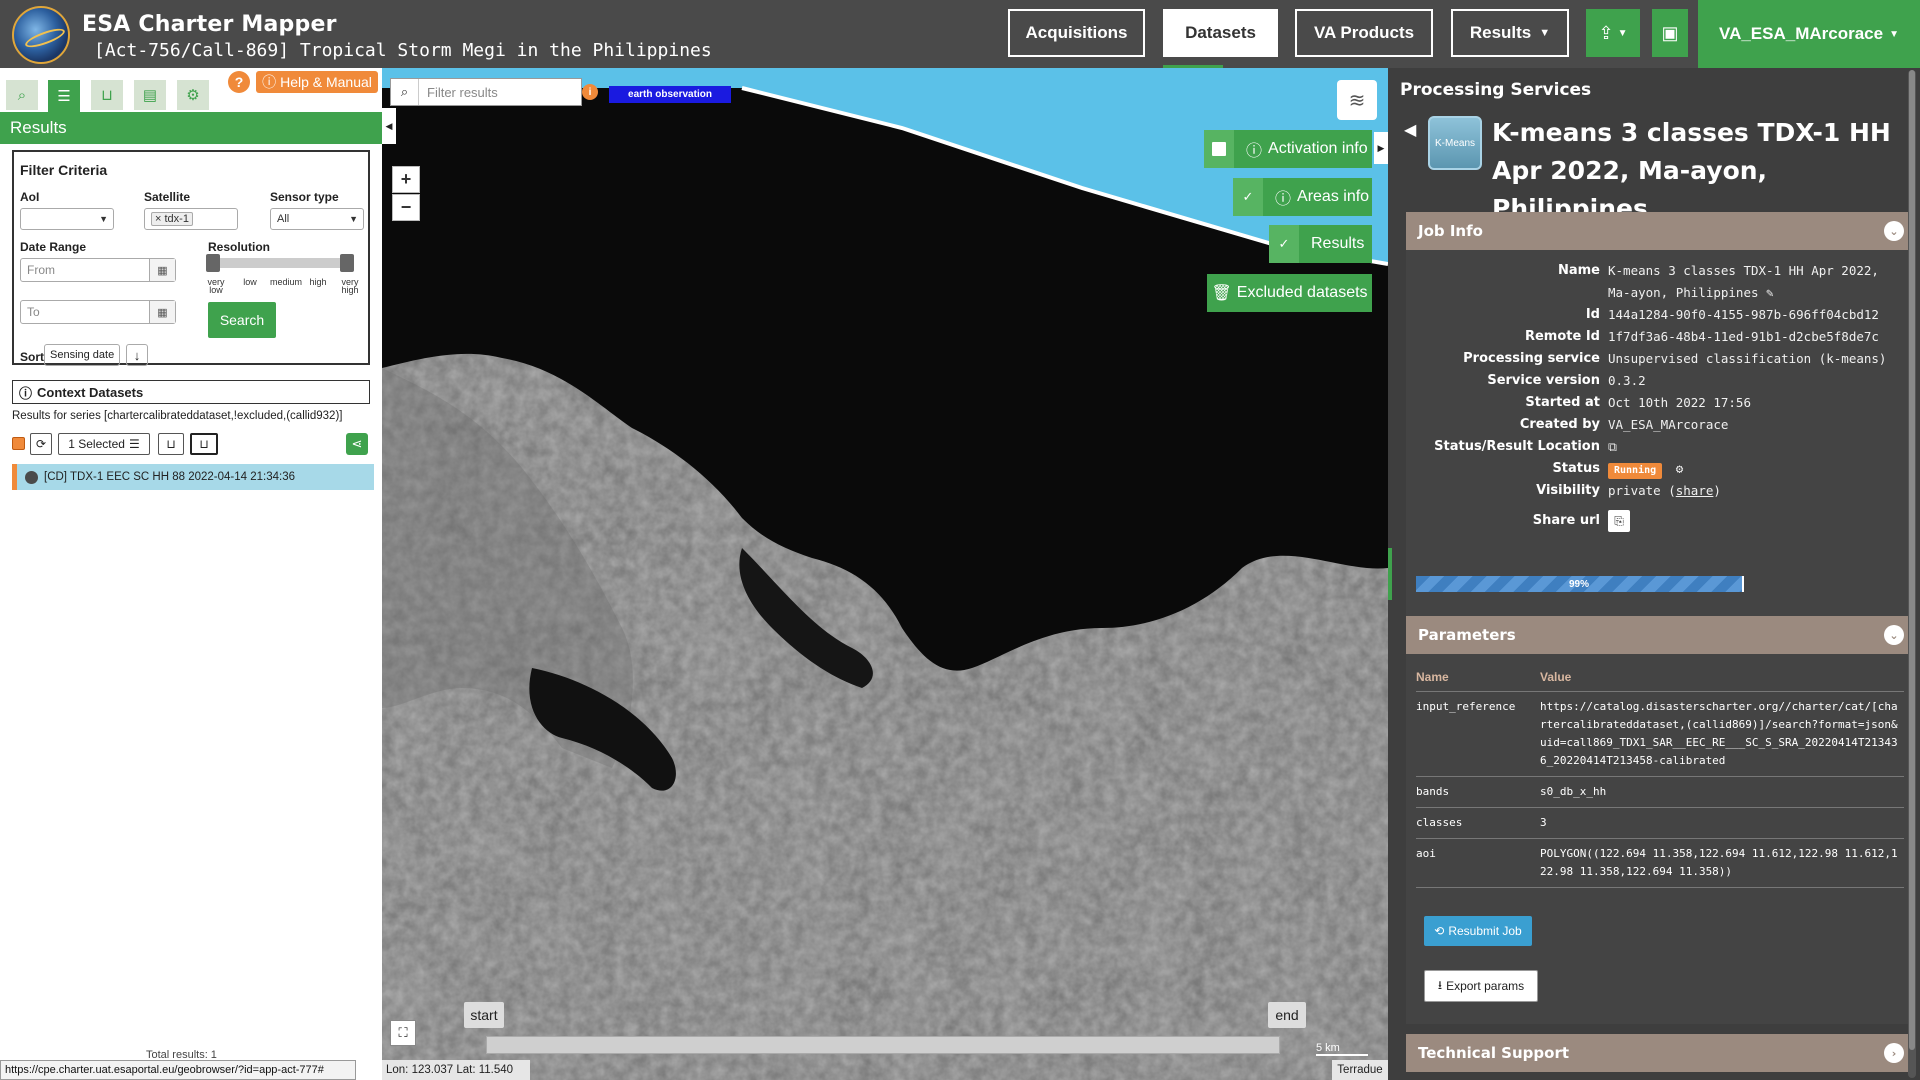  I want to click on share-link: share, so click(1695, 490).